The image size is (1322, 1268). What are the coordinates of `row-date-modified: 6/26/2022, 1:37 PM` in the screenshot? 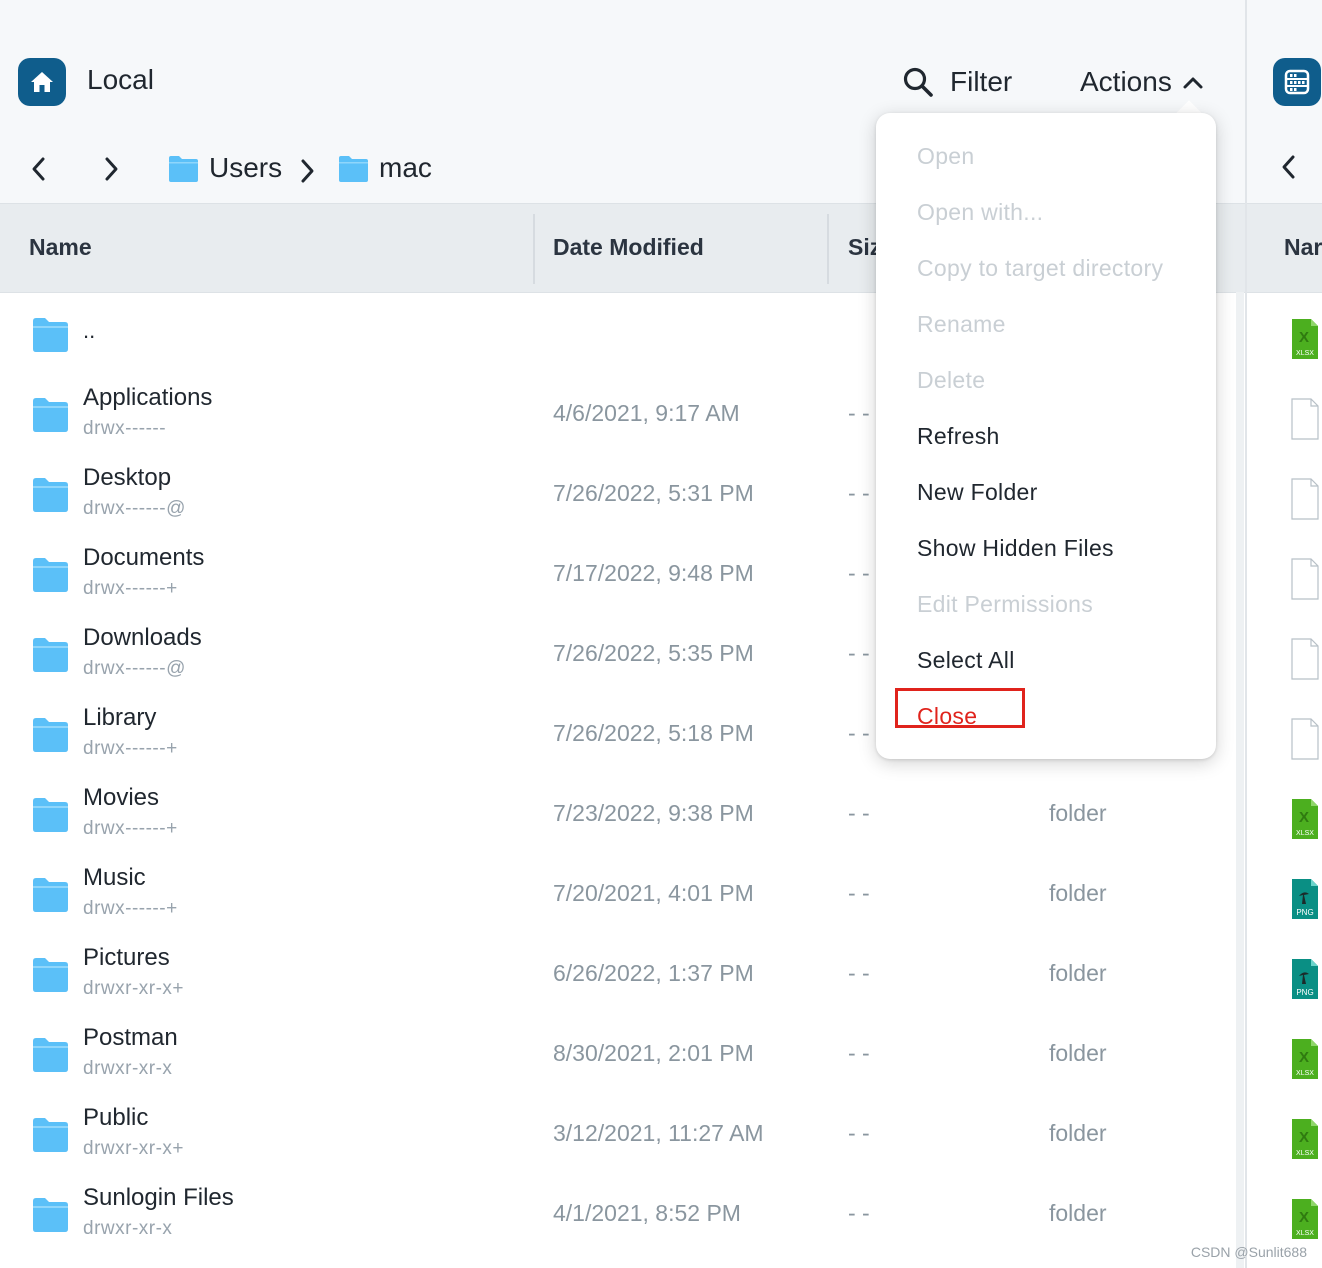 It's located at (653, 973).